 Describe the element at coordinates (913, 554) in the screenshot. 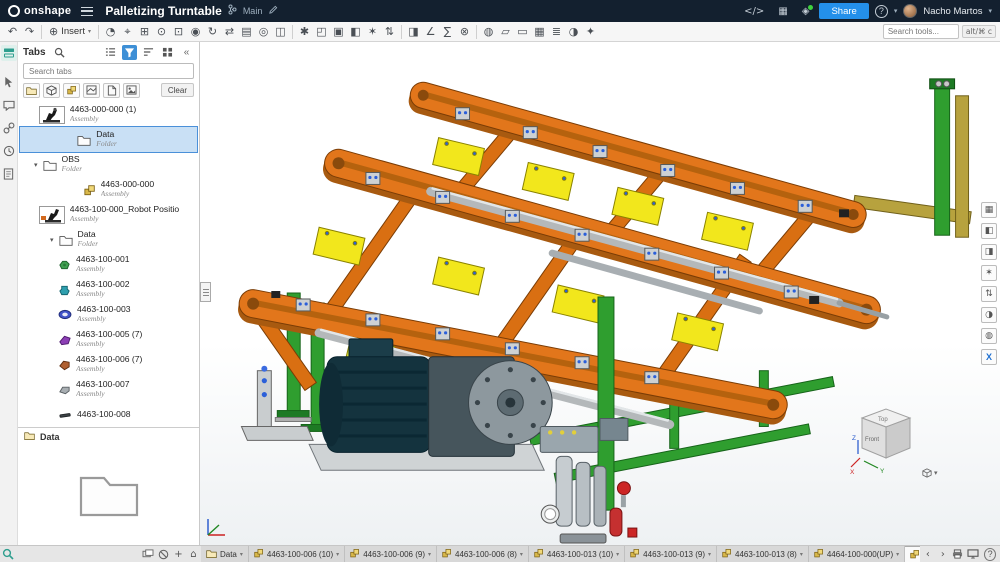

I see `document-tab: 4464-100-000(Default)▾` at that location.